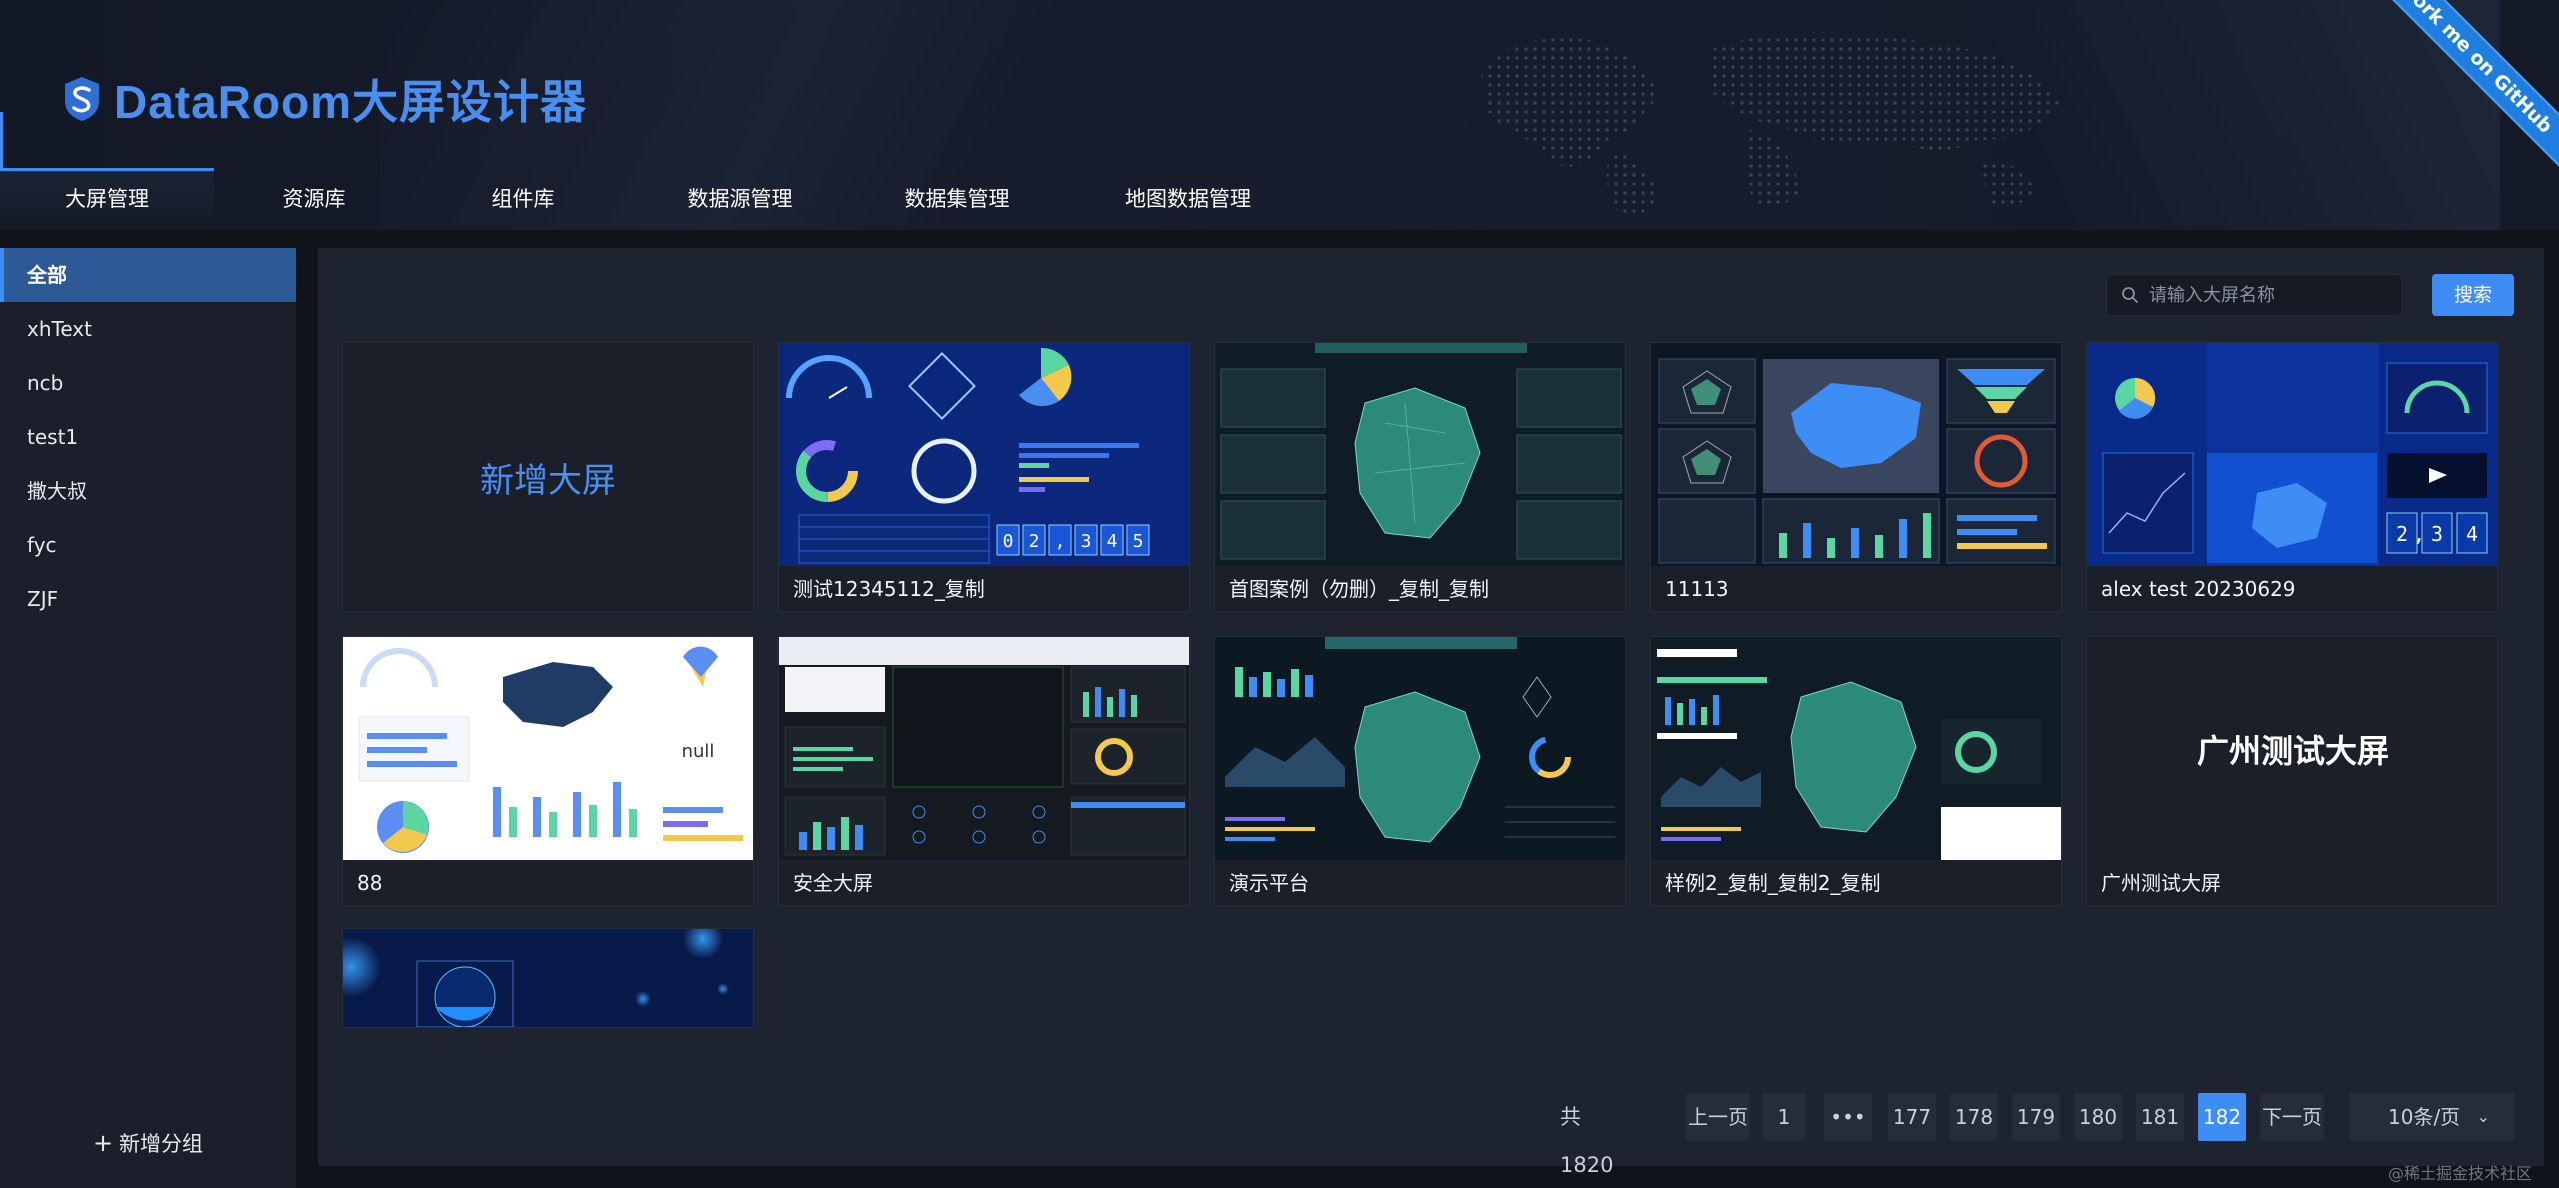 The height and width of the screenshot is (1188, 2559). What do you see at coordinates (833, 883) in the screenshot?
I see `screen-name: 安全大屏` at bounding box center [833, 883].